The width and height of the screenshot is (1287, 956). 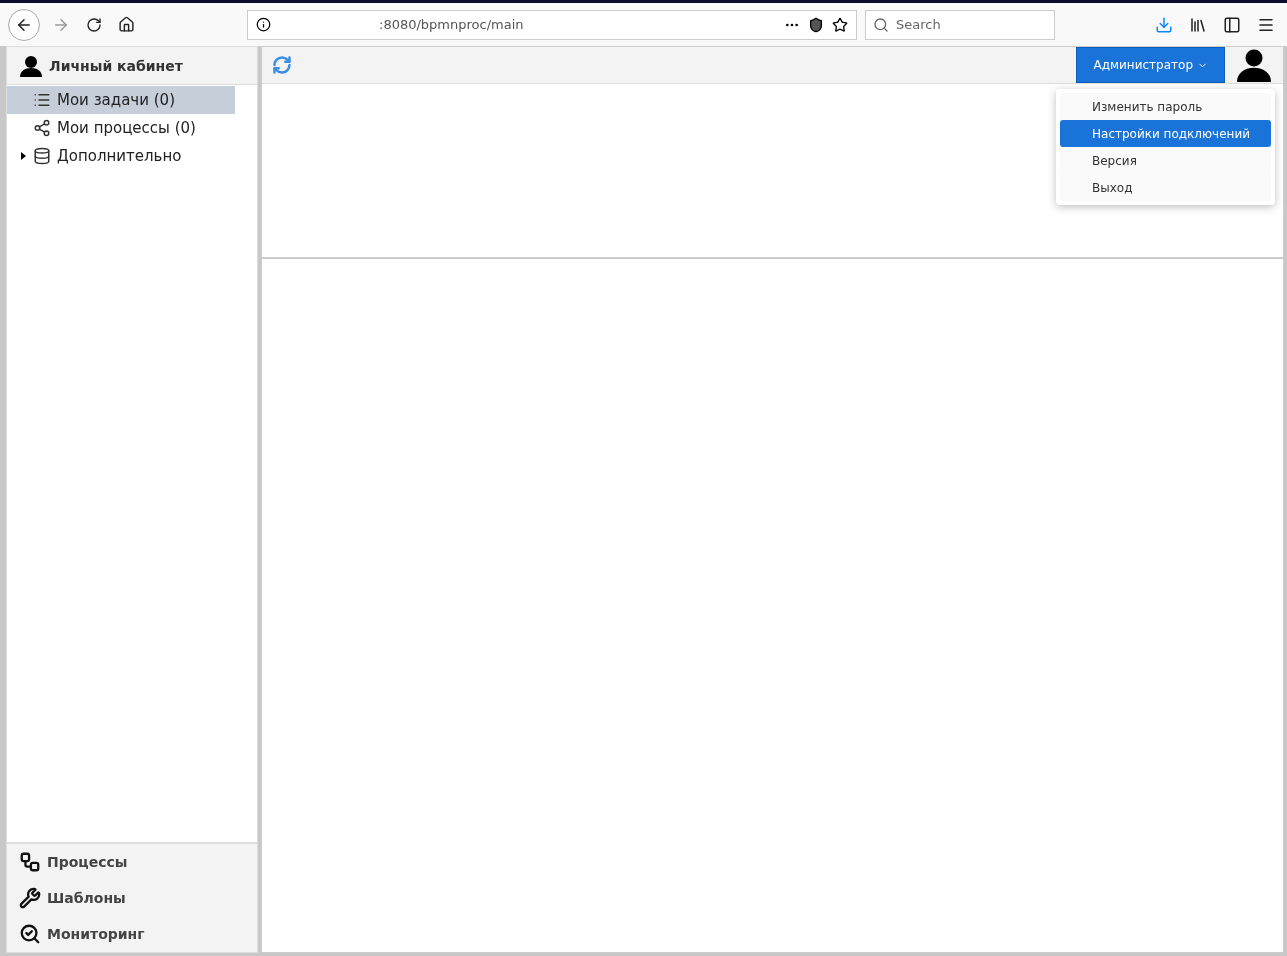 I want to click on item-label: Мои задачи (0), so click(x=116, y=100).